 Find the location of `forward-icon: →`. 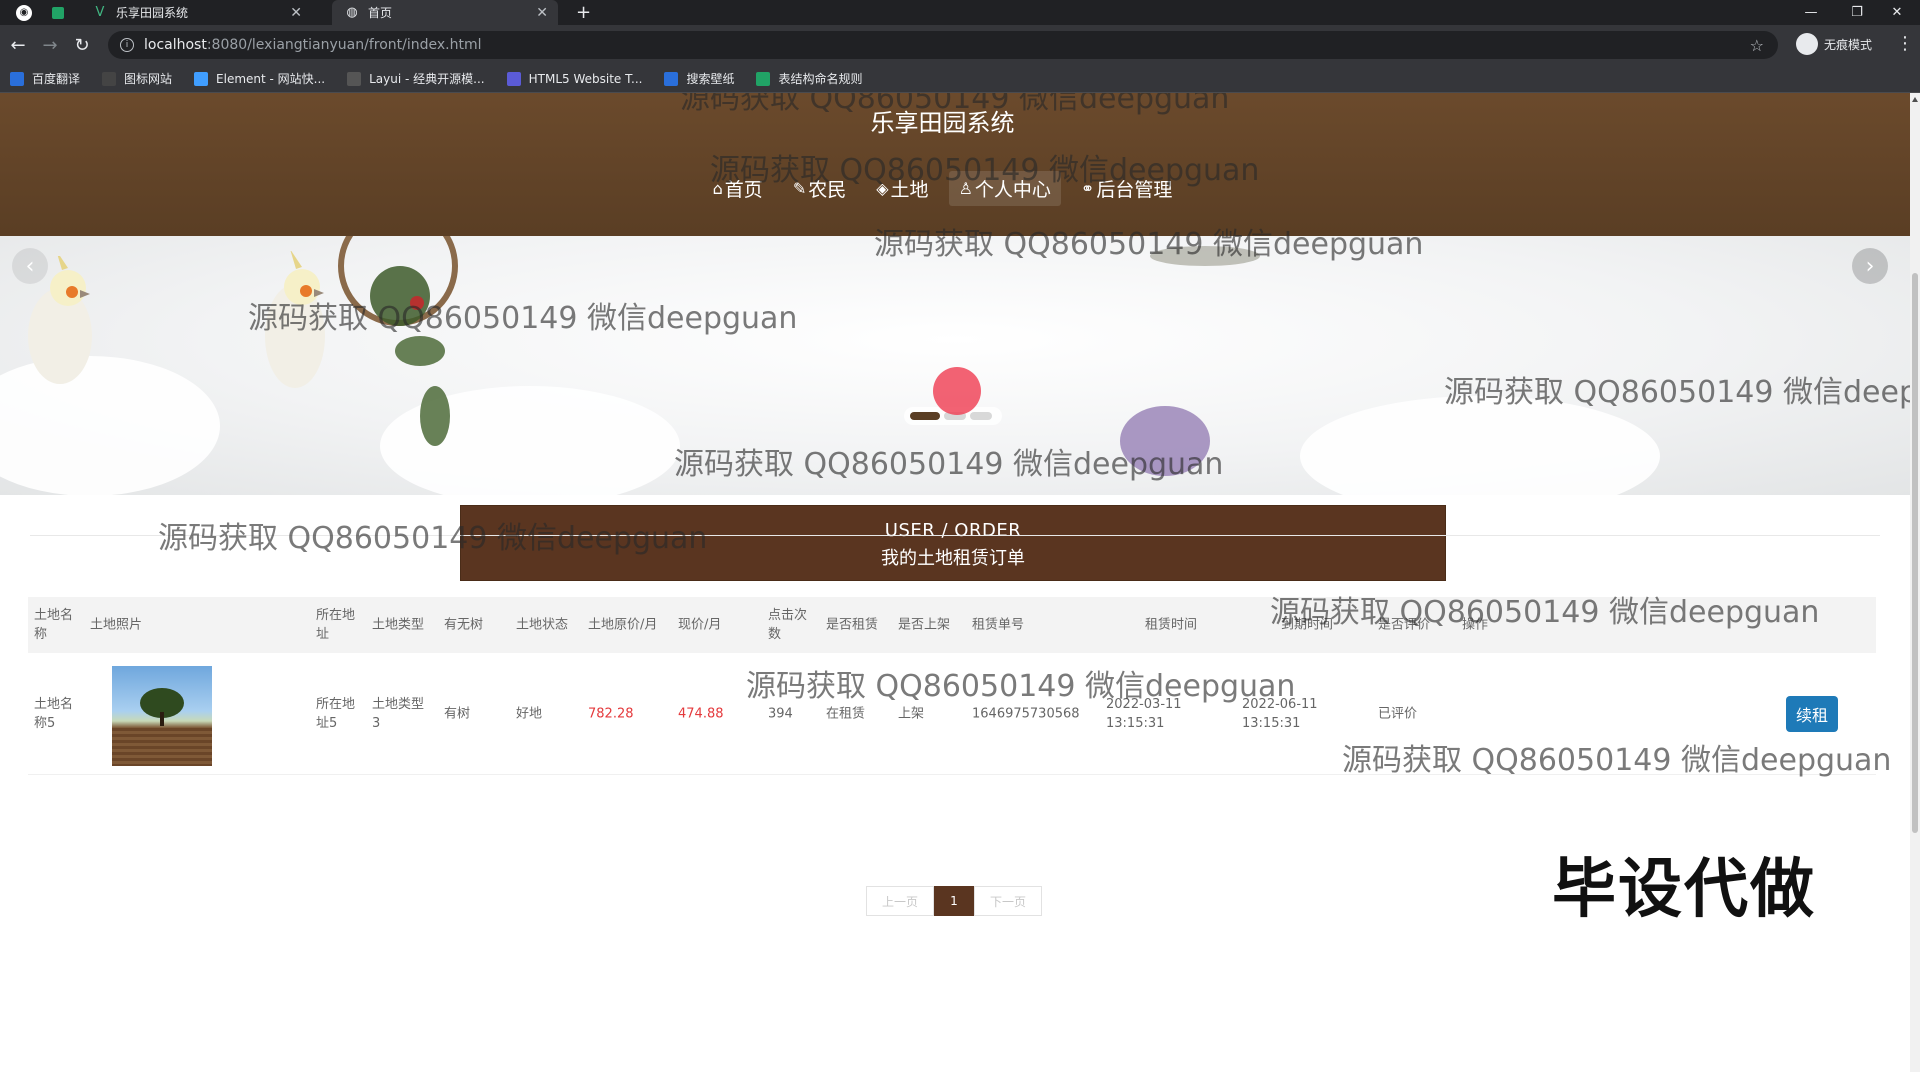

forward-icon: → is located at coordinates (50, 45).